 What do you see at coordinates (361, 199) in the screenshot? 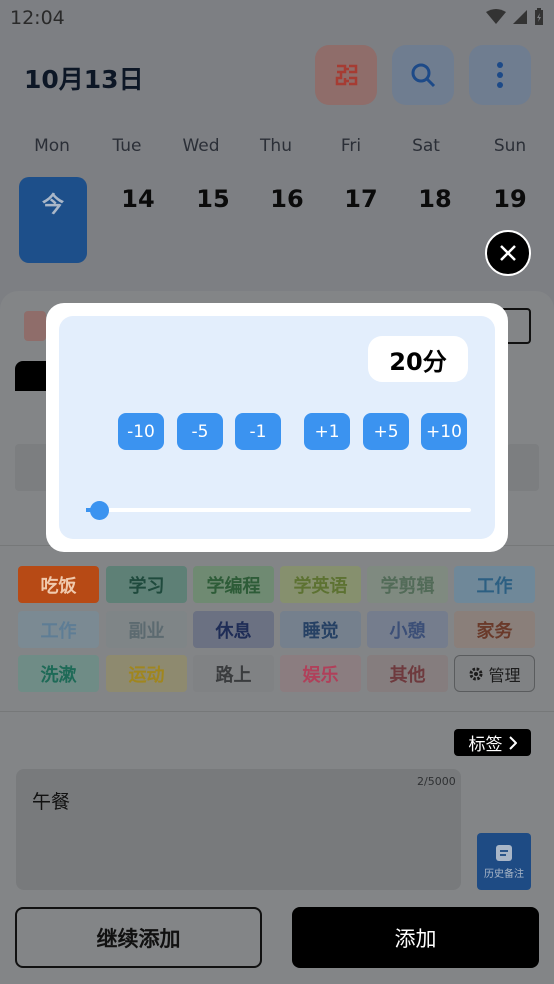
I see `day-17: 17` at bounding box center [361, 199].